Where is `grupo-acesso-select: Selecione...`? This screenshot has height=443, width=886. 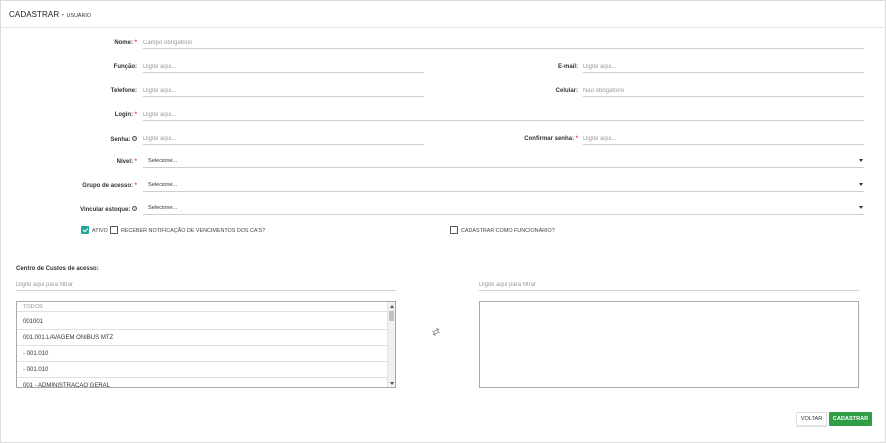
grupo-acesso-select: Selecione... is located at coordinates (503, 186).